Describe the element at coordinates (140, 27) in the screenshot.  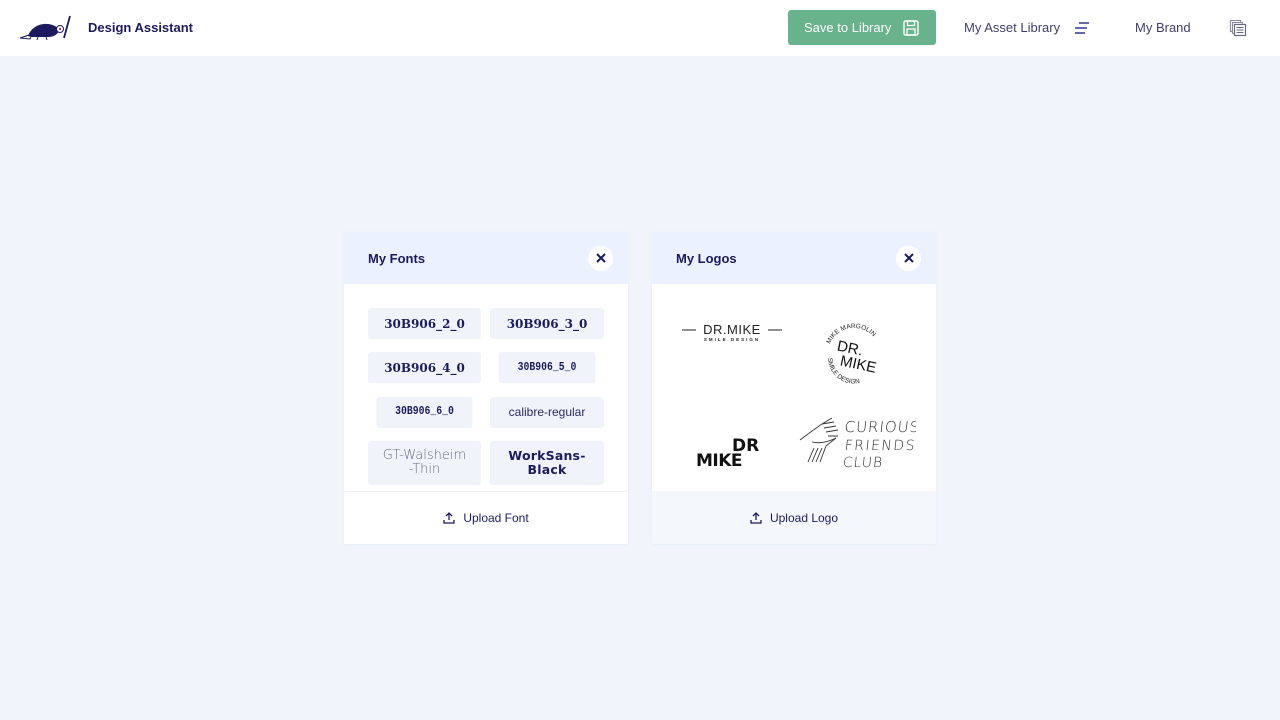
I see `app-title: Design Assistant` at that location.